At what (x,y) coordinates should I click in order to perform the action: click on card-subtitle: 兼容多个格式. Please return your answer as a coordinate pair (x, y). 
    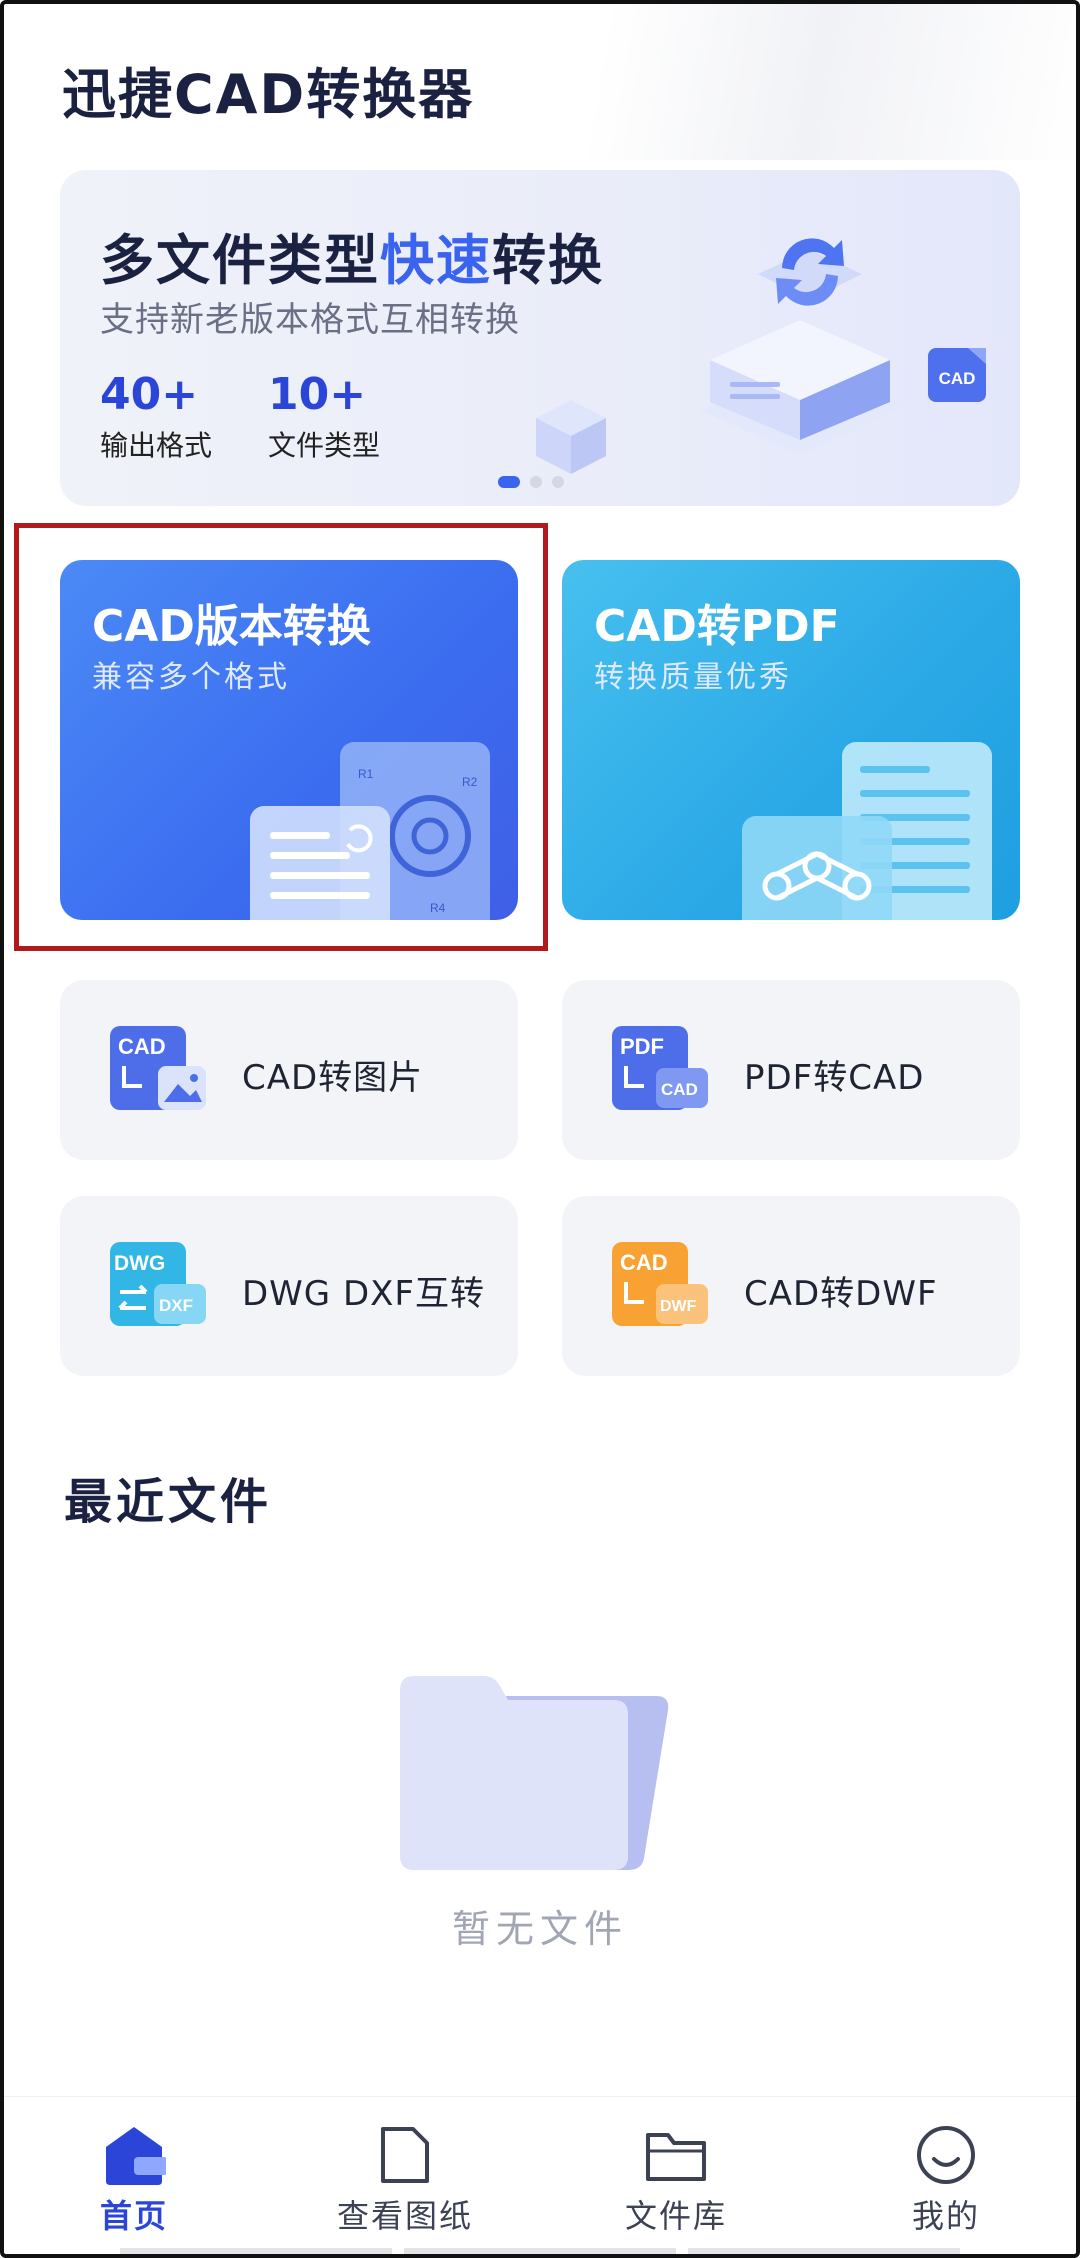
    Looking at the image, I should click on (191, 677).